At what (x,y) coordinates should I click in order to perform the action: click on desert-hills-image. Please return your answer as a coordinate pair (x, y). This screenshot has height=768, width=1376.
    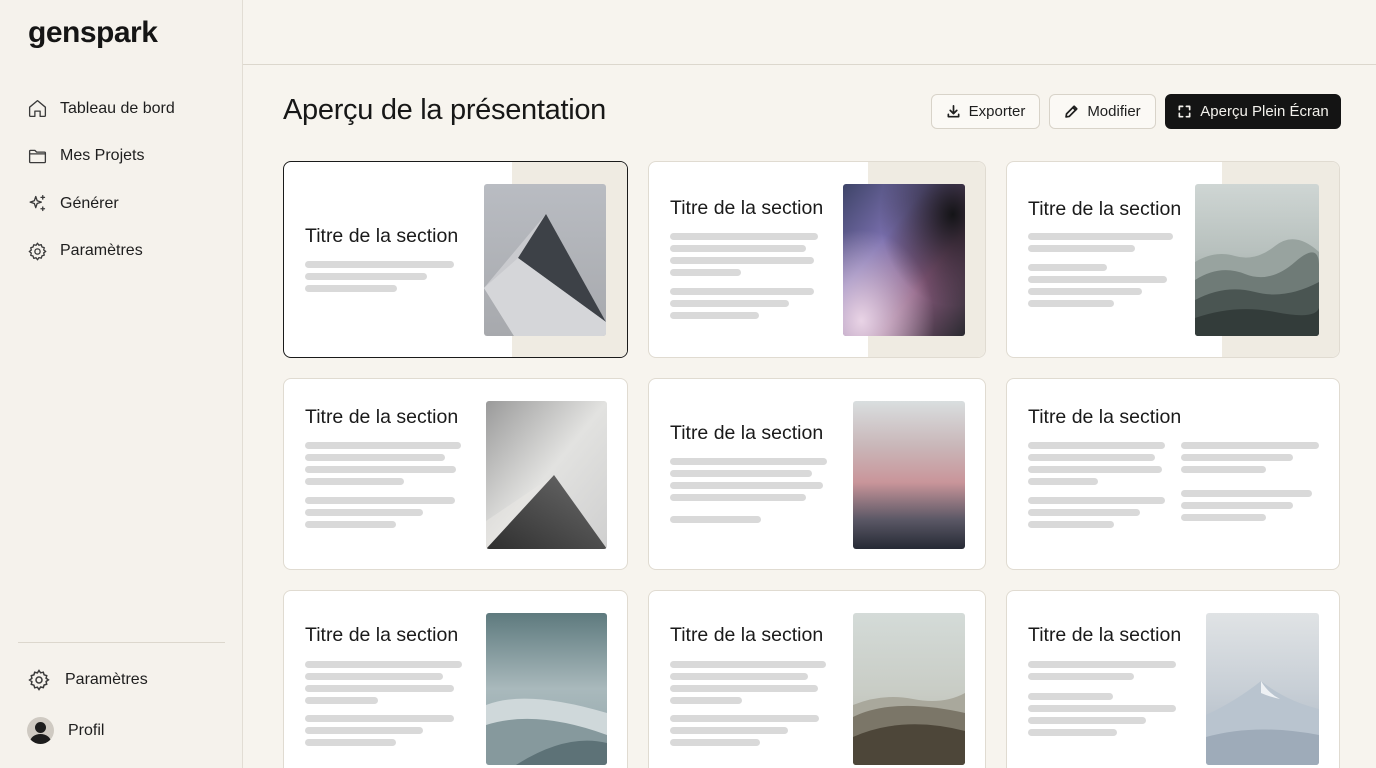
    Looking at the image, I should click on (909, 689).